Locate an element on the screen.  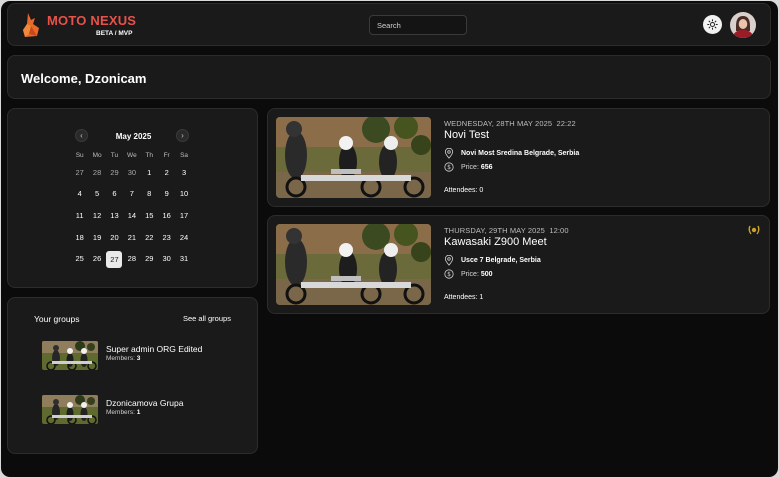
calendar-weekday-row: Su Mo Tu We Th Fr Sa is located at coordinates (132, 156).